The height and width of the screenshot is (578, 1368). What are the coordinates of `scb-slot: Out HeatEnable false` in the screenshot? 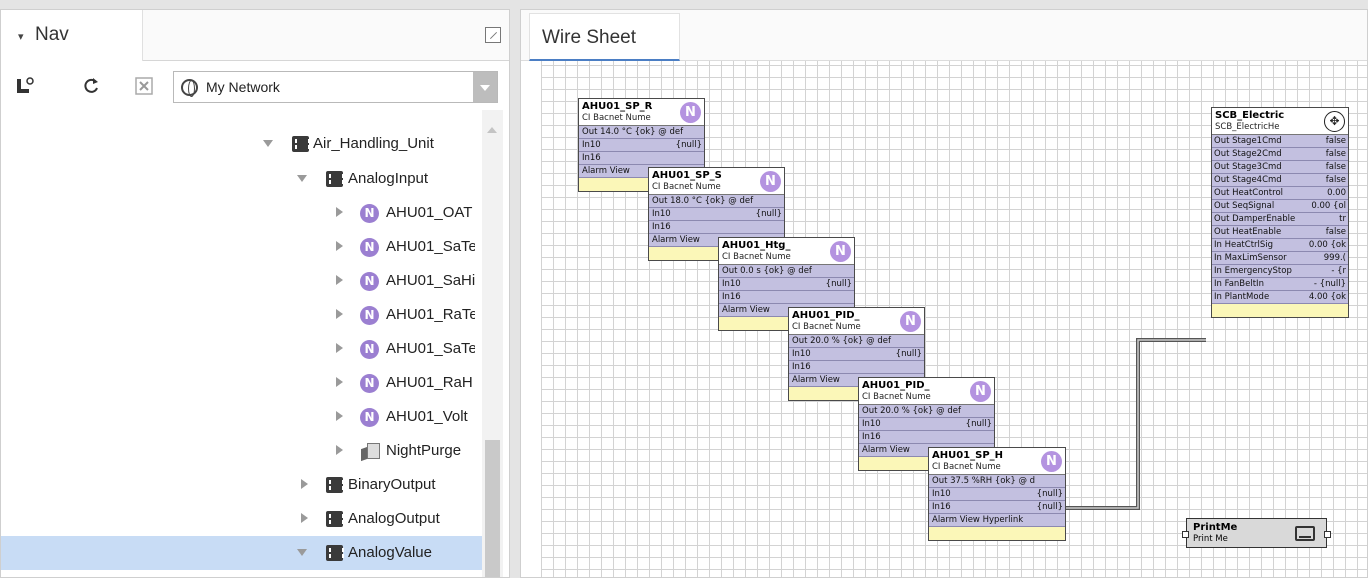 It's located at (1280, 232).